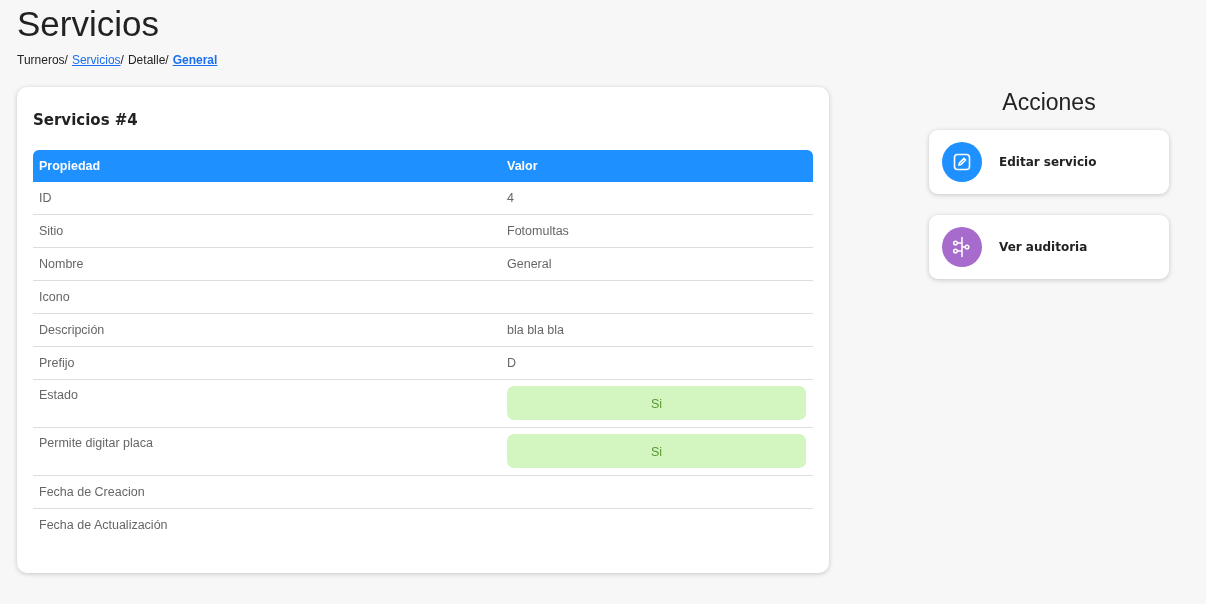 Image resolution: width=1206 pixels, height=604 pixels. What do you see at coordinates (54, 297) in the screenshot?
I see `property-cell: Icono` at bounding box center [54, 297].